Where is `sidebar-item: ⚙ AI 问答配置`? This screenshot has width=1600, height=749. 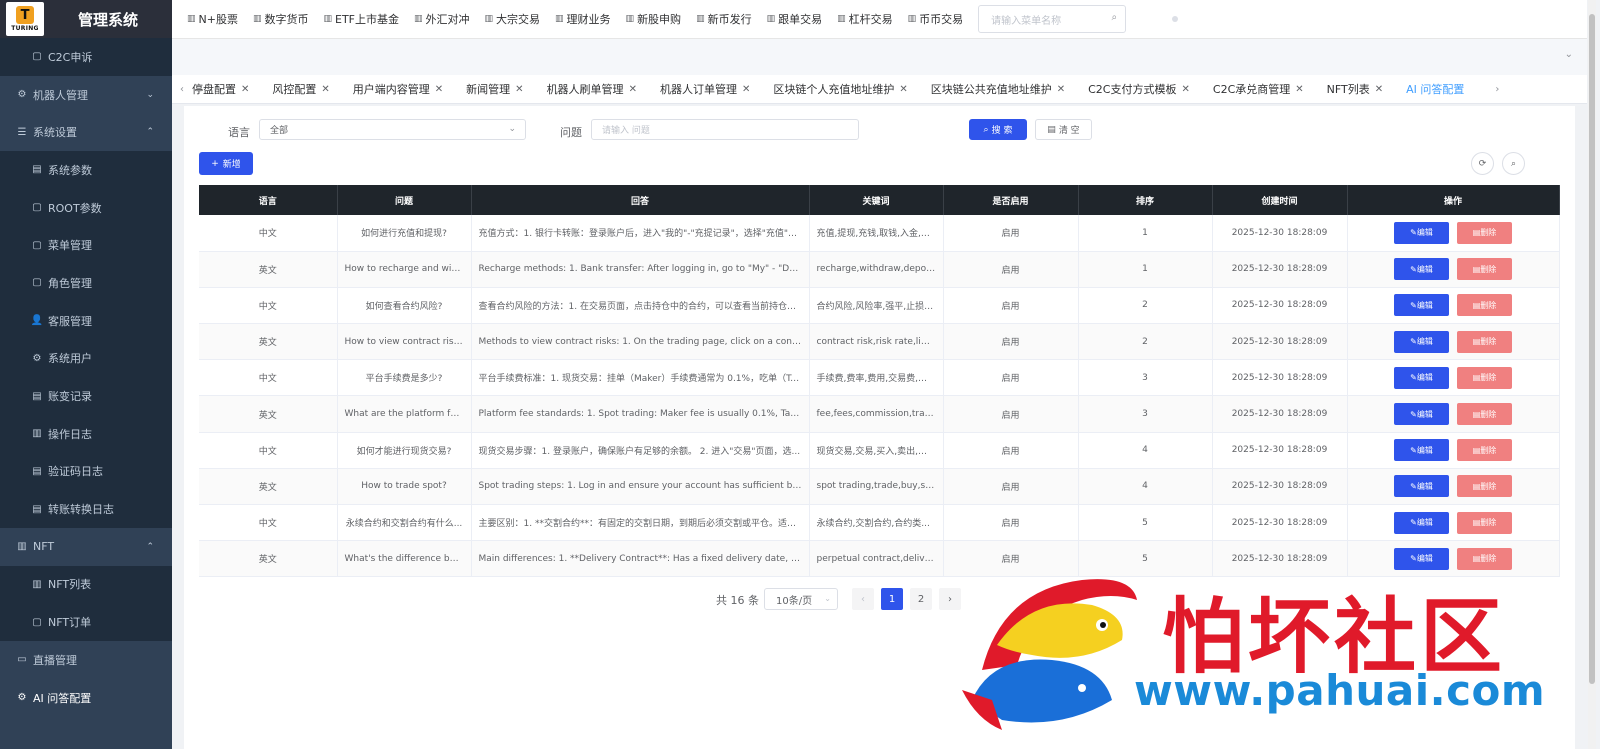 sidebar-item: ⚙ AI 问答配置 is located at coordinates (86, 698).